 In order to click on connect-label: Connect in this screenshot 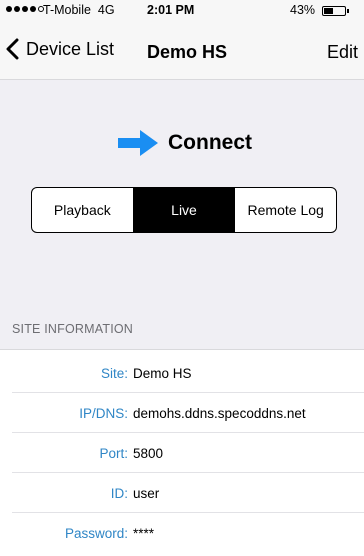, I will do `click(210, 142)`.